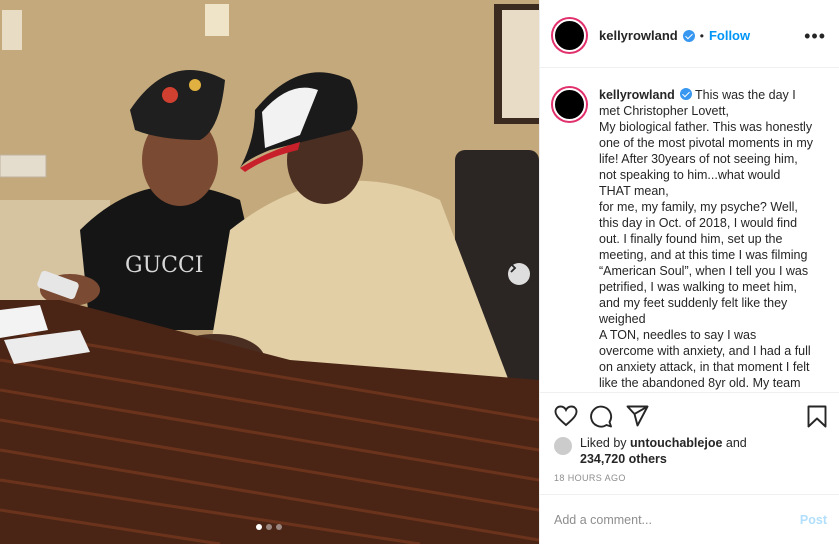 The image size is (839, 544). I want to click on heart-icon, so click(566, 416).